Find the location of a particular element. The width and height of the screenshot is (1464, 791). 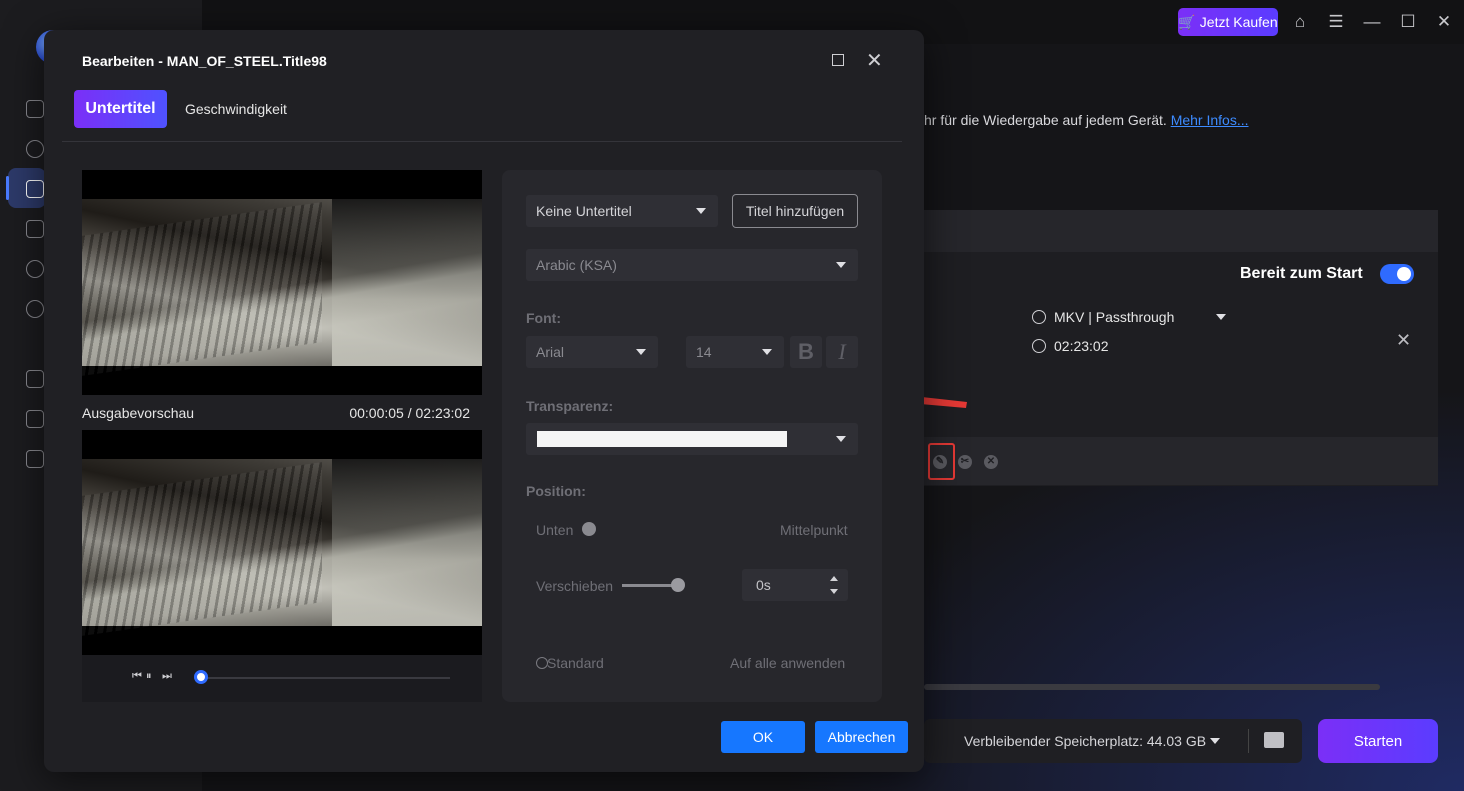

play-pause-icon: ⏸ is located at coordinates (149, 676).